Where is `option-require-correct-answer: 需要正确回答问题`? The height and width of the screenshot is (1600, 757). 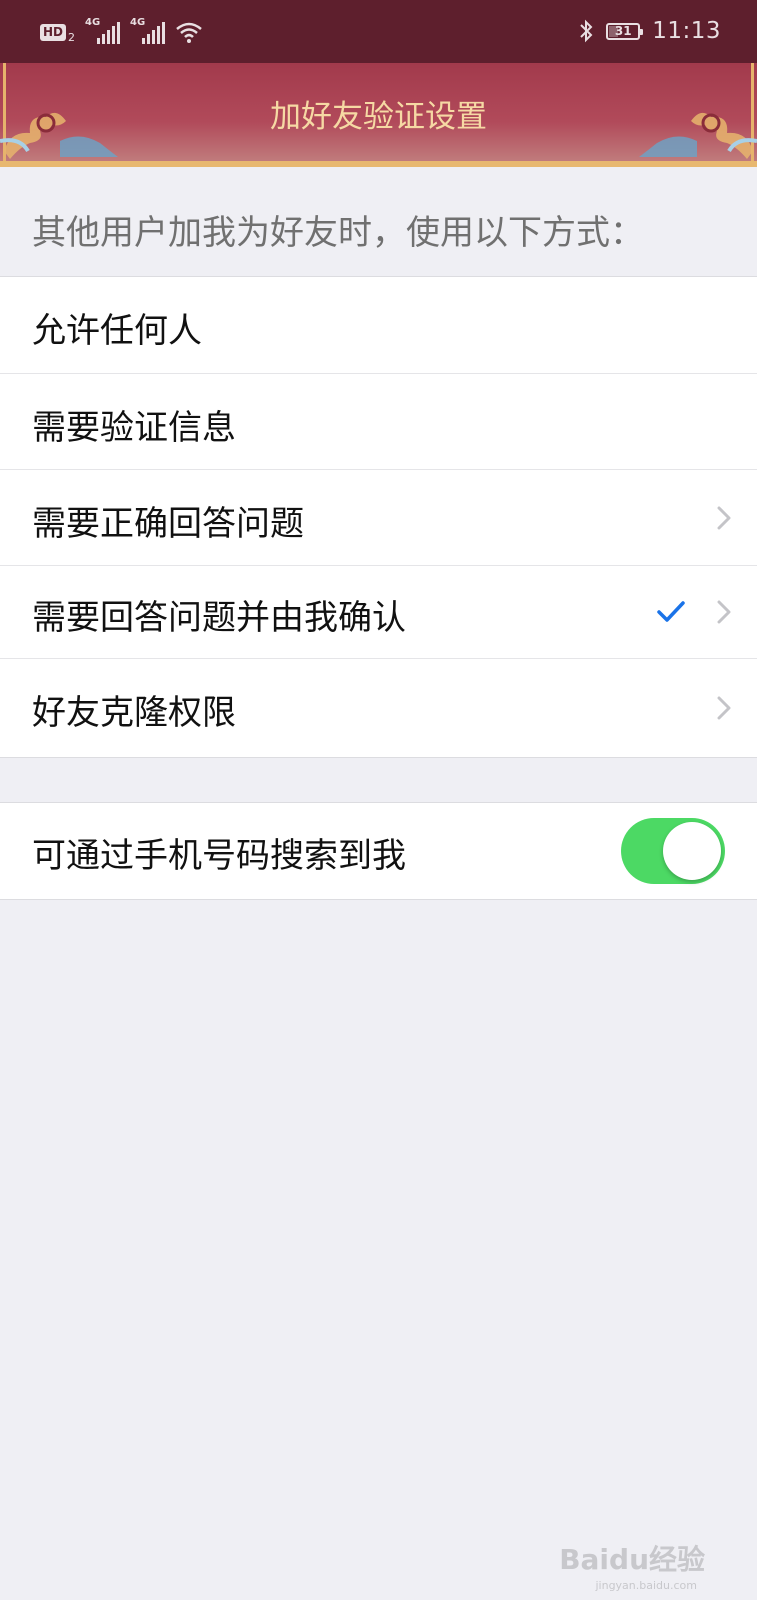
option-require-correct-answer: 需要正确回答问题 is located at coordinates (378, 517).